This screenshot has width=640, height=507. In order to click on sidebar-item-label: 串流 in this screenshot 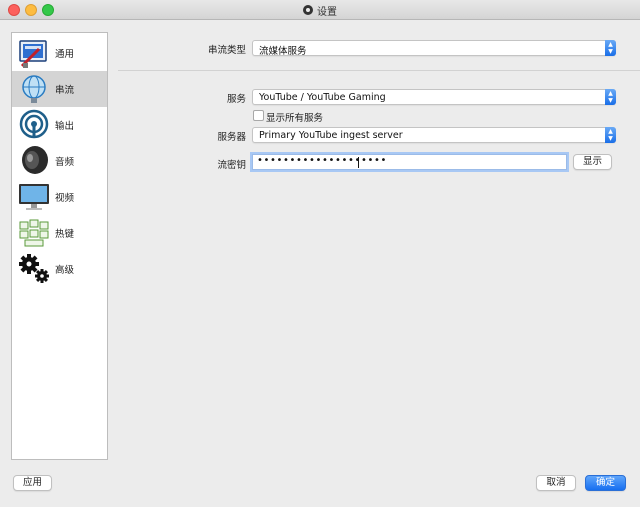, I will do `click(65, 90)`.